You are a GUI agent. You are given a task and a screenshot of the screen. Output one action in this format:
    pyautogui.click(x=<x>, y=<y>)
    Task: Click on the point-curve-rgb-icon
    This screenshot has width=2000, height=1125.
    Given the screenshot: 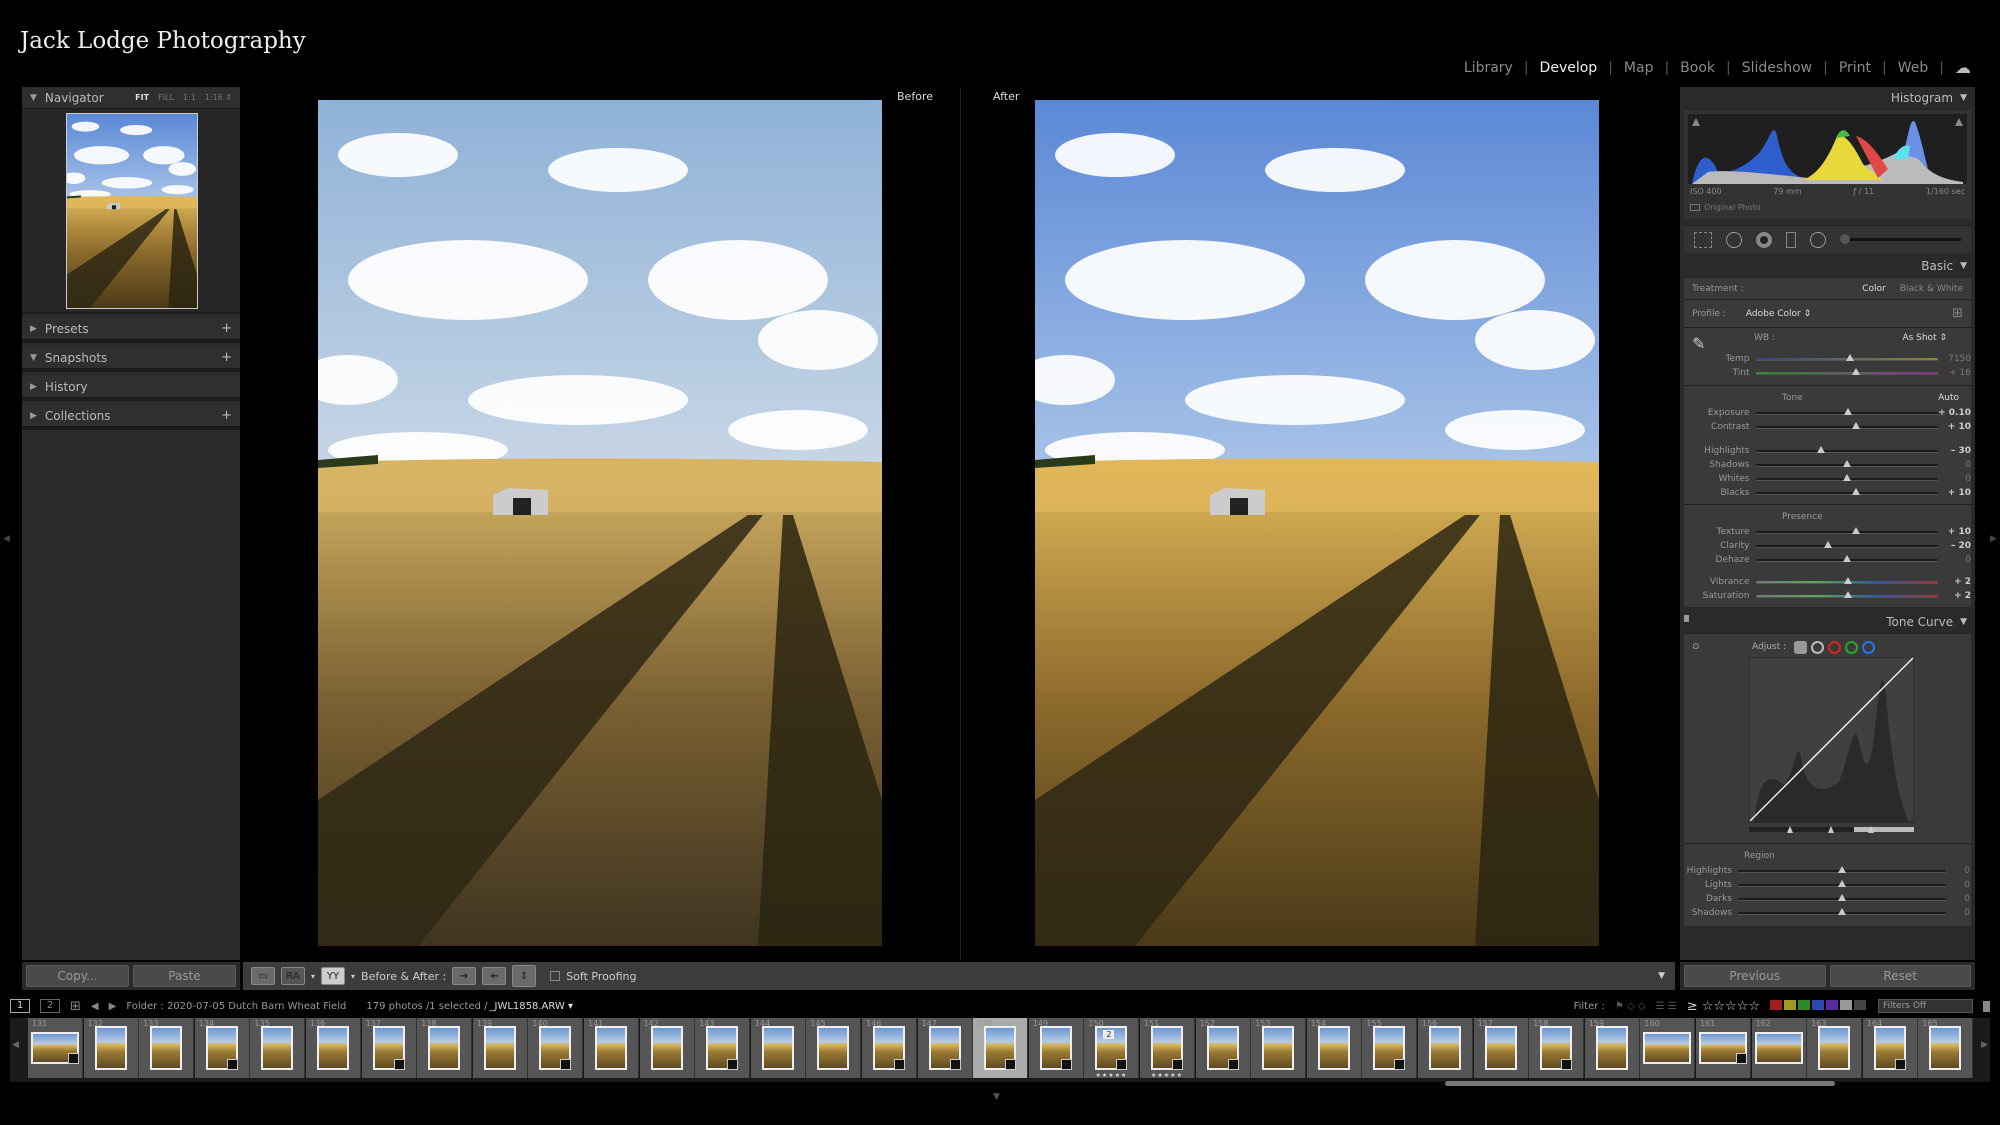 What is the action you would take?
    pyautogui.click(x=1818, y=647)
    